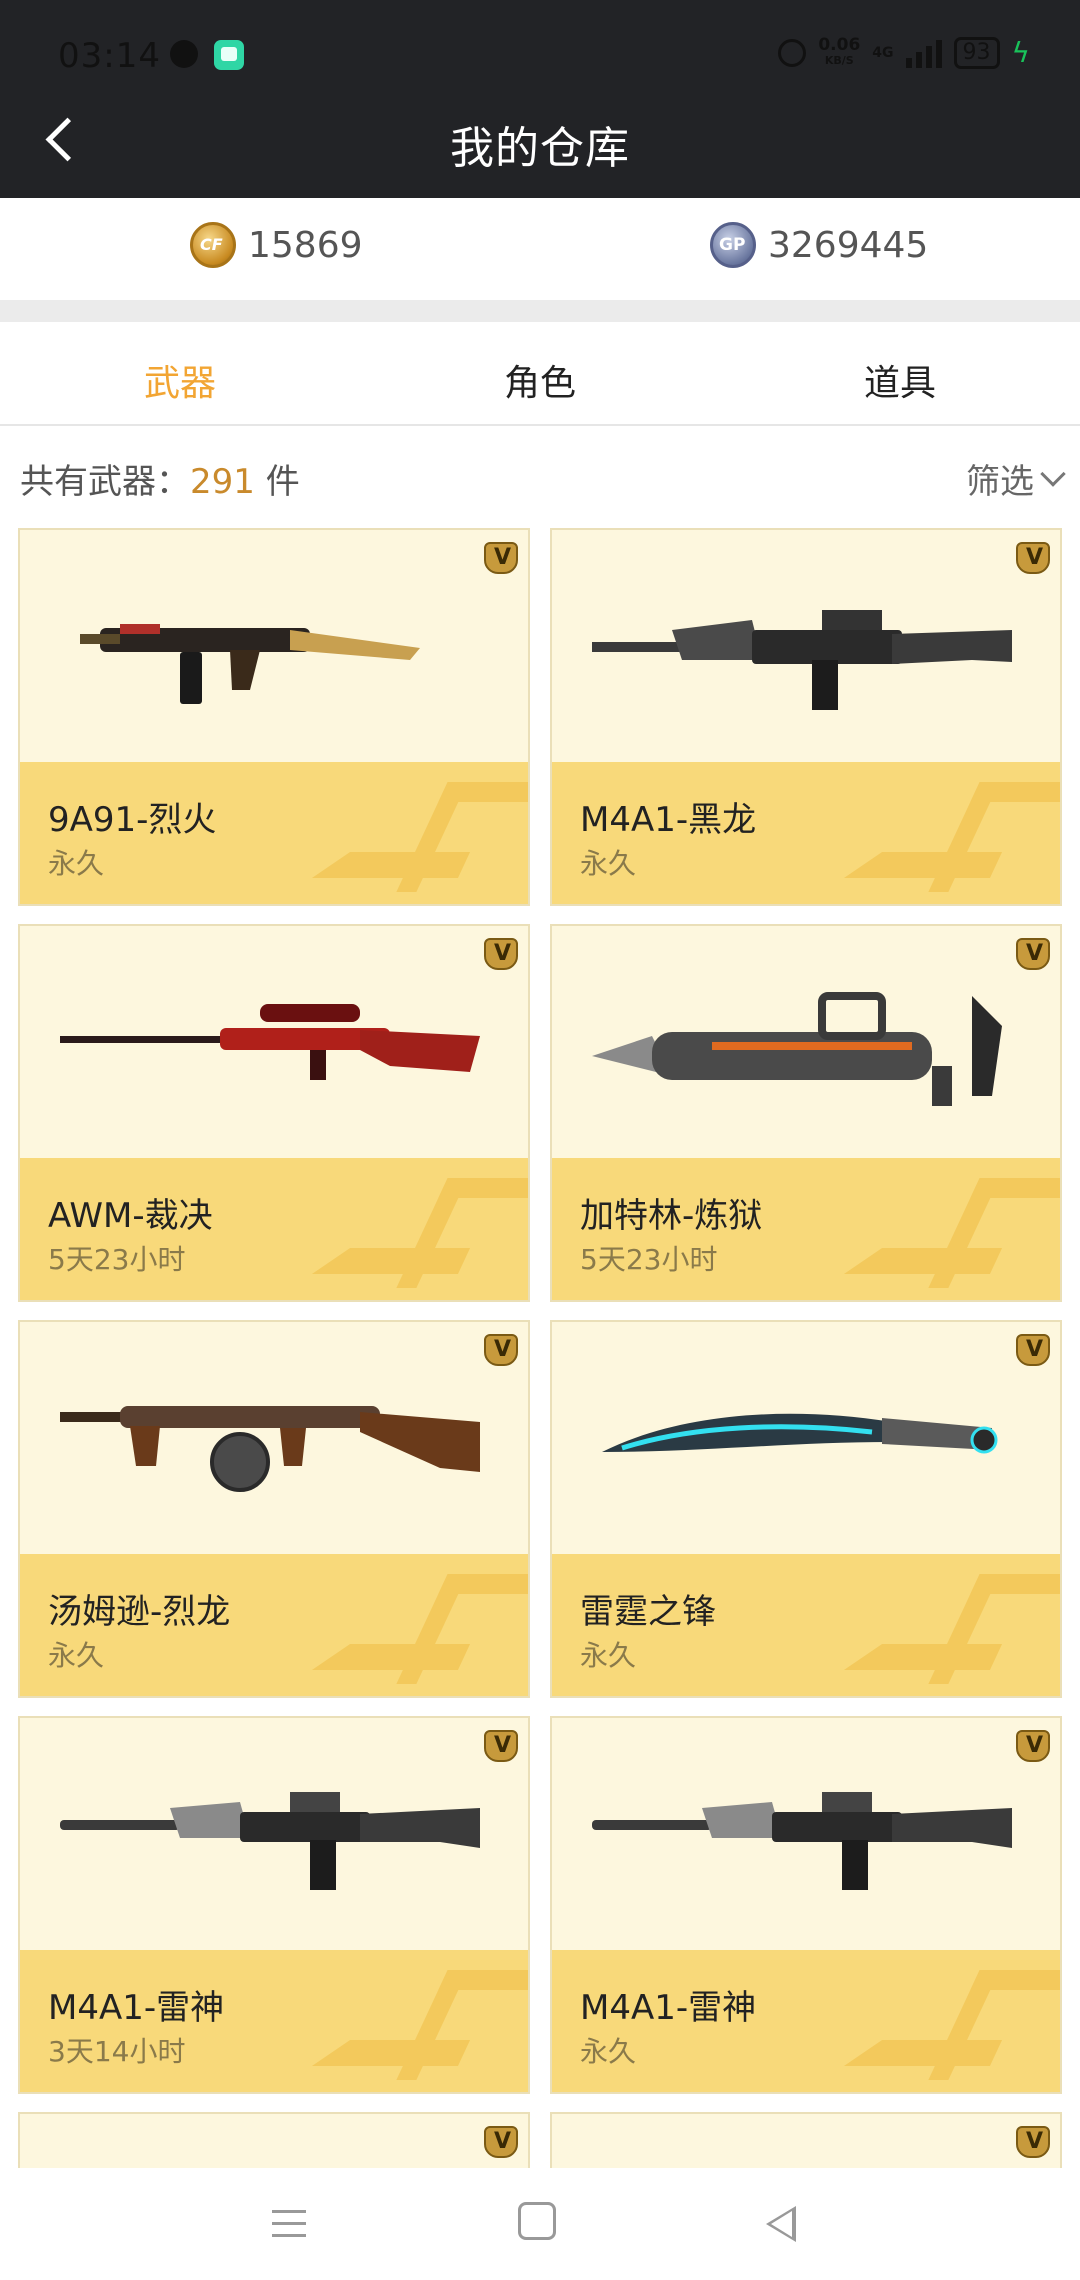 The image size is (1080, 2280). I want to click on weapon-info: 加特林-炼狱 5天23小时, so click(806, 1229).